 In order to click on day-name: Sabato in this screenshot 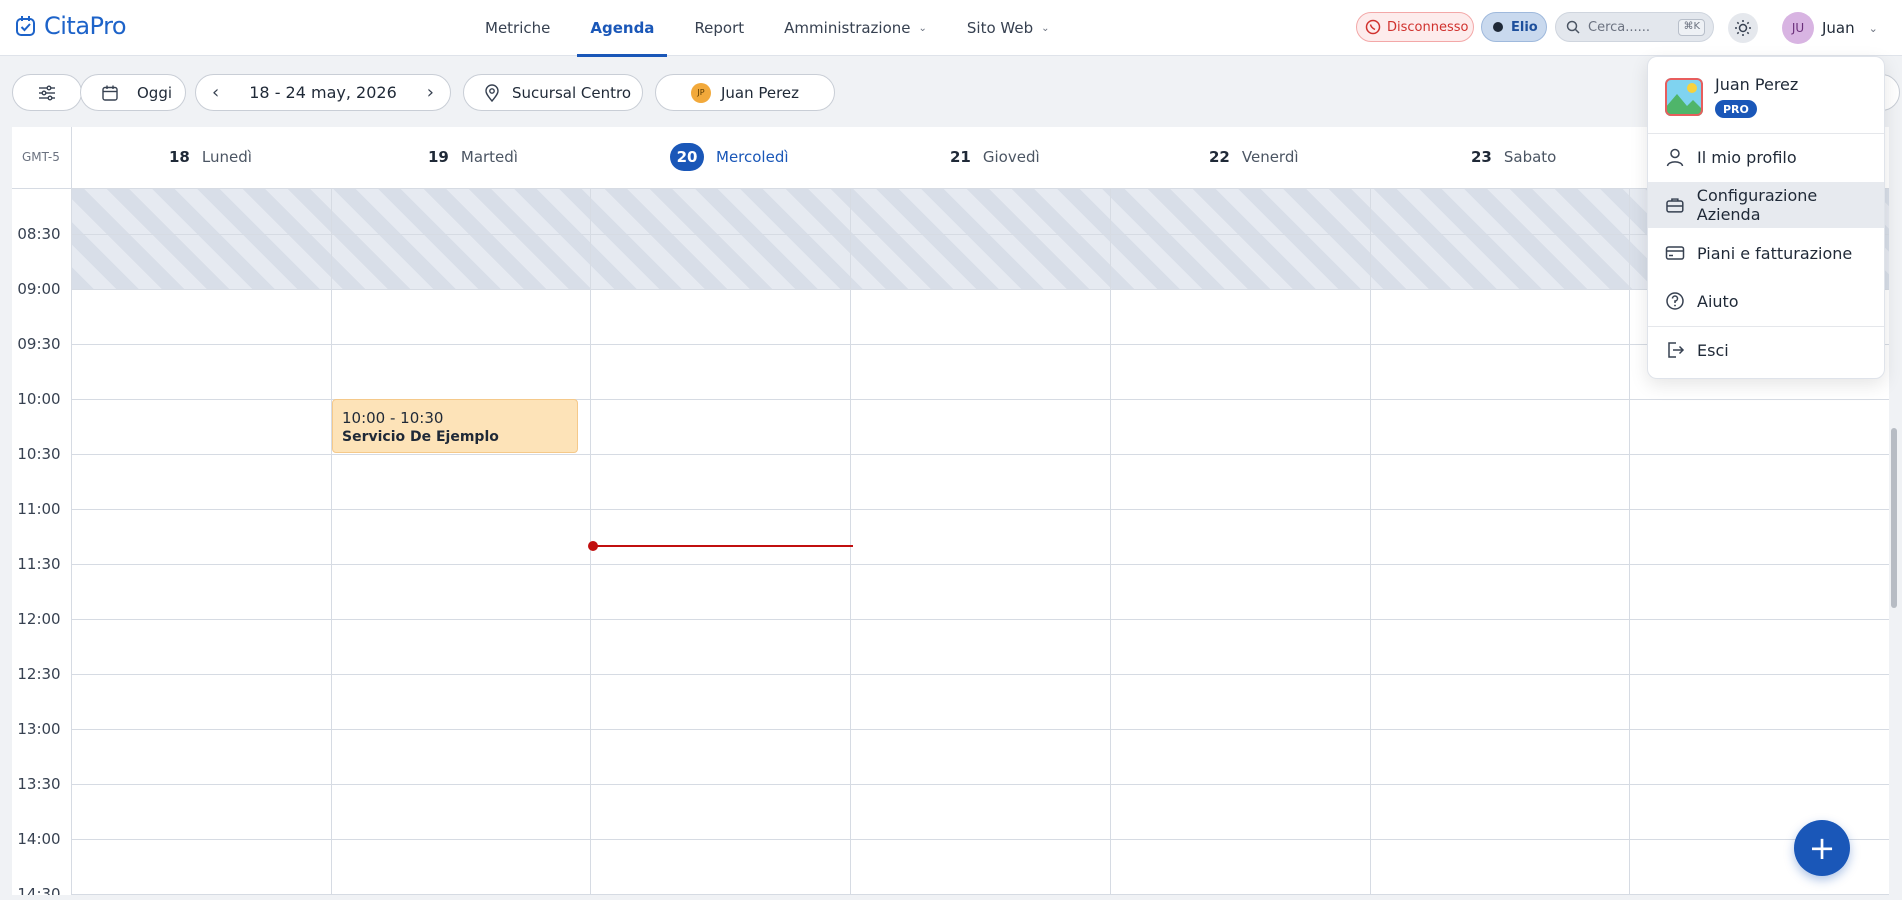, I will do `click(1530, 157)`.